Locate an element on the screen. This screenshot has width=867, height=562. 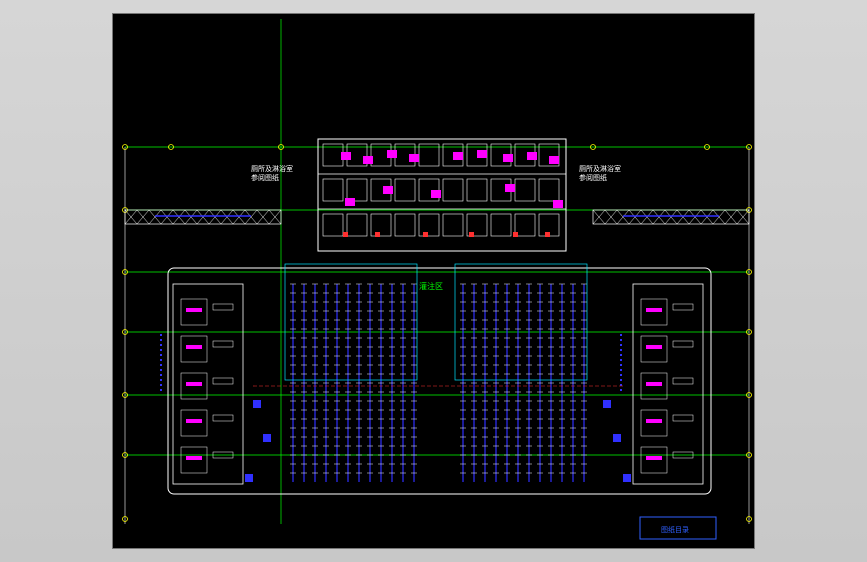
left-wing-rooms is located at coordinates (202, 384).